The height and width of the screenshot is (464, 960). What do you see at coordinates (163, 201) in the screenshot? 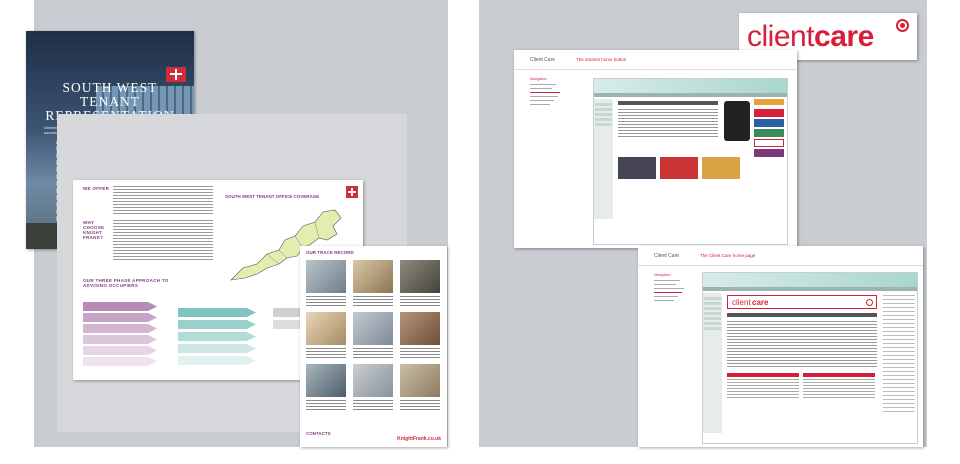
I see `we-offer-text` at bounding box center [163, 201].